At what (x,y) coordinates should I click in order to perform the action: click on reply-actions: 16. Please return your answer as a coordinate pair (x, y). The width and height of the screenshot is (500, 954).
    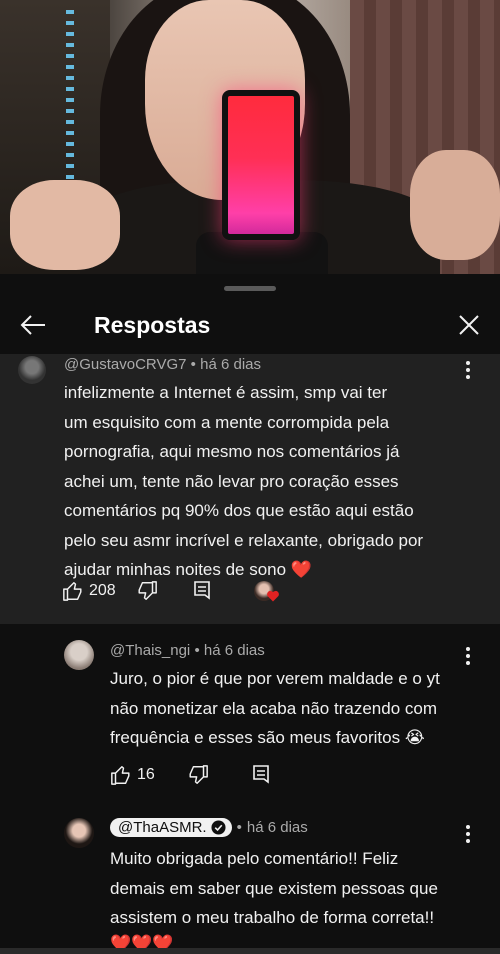
    Looking at the image, I should click on (190, 775).